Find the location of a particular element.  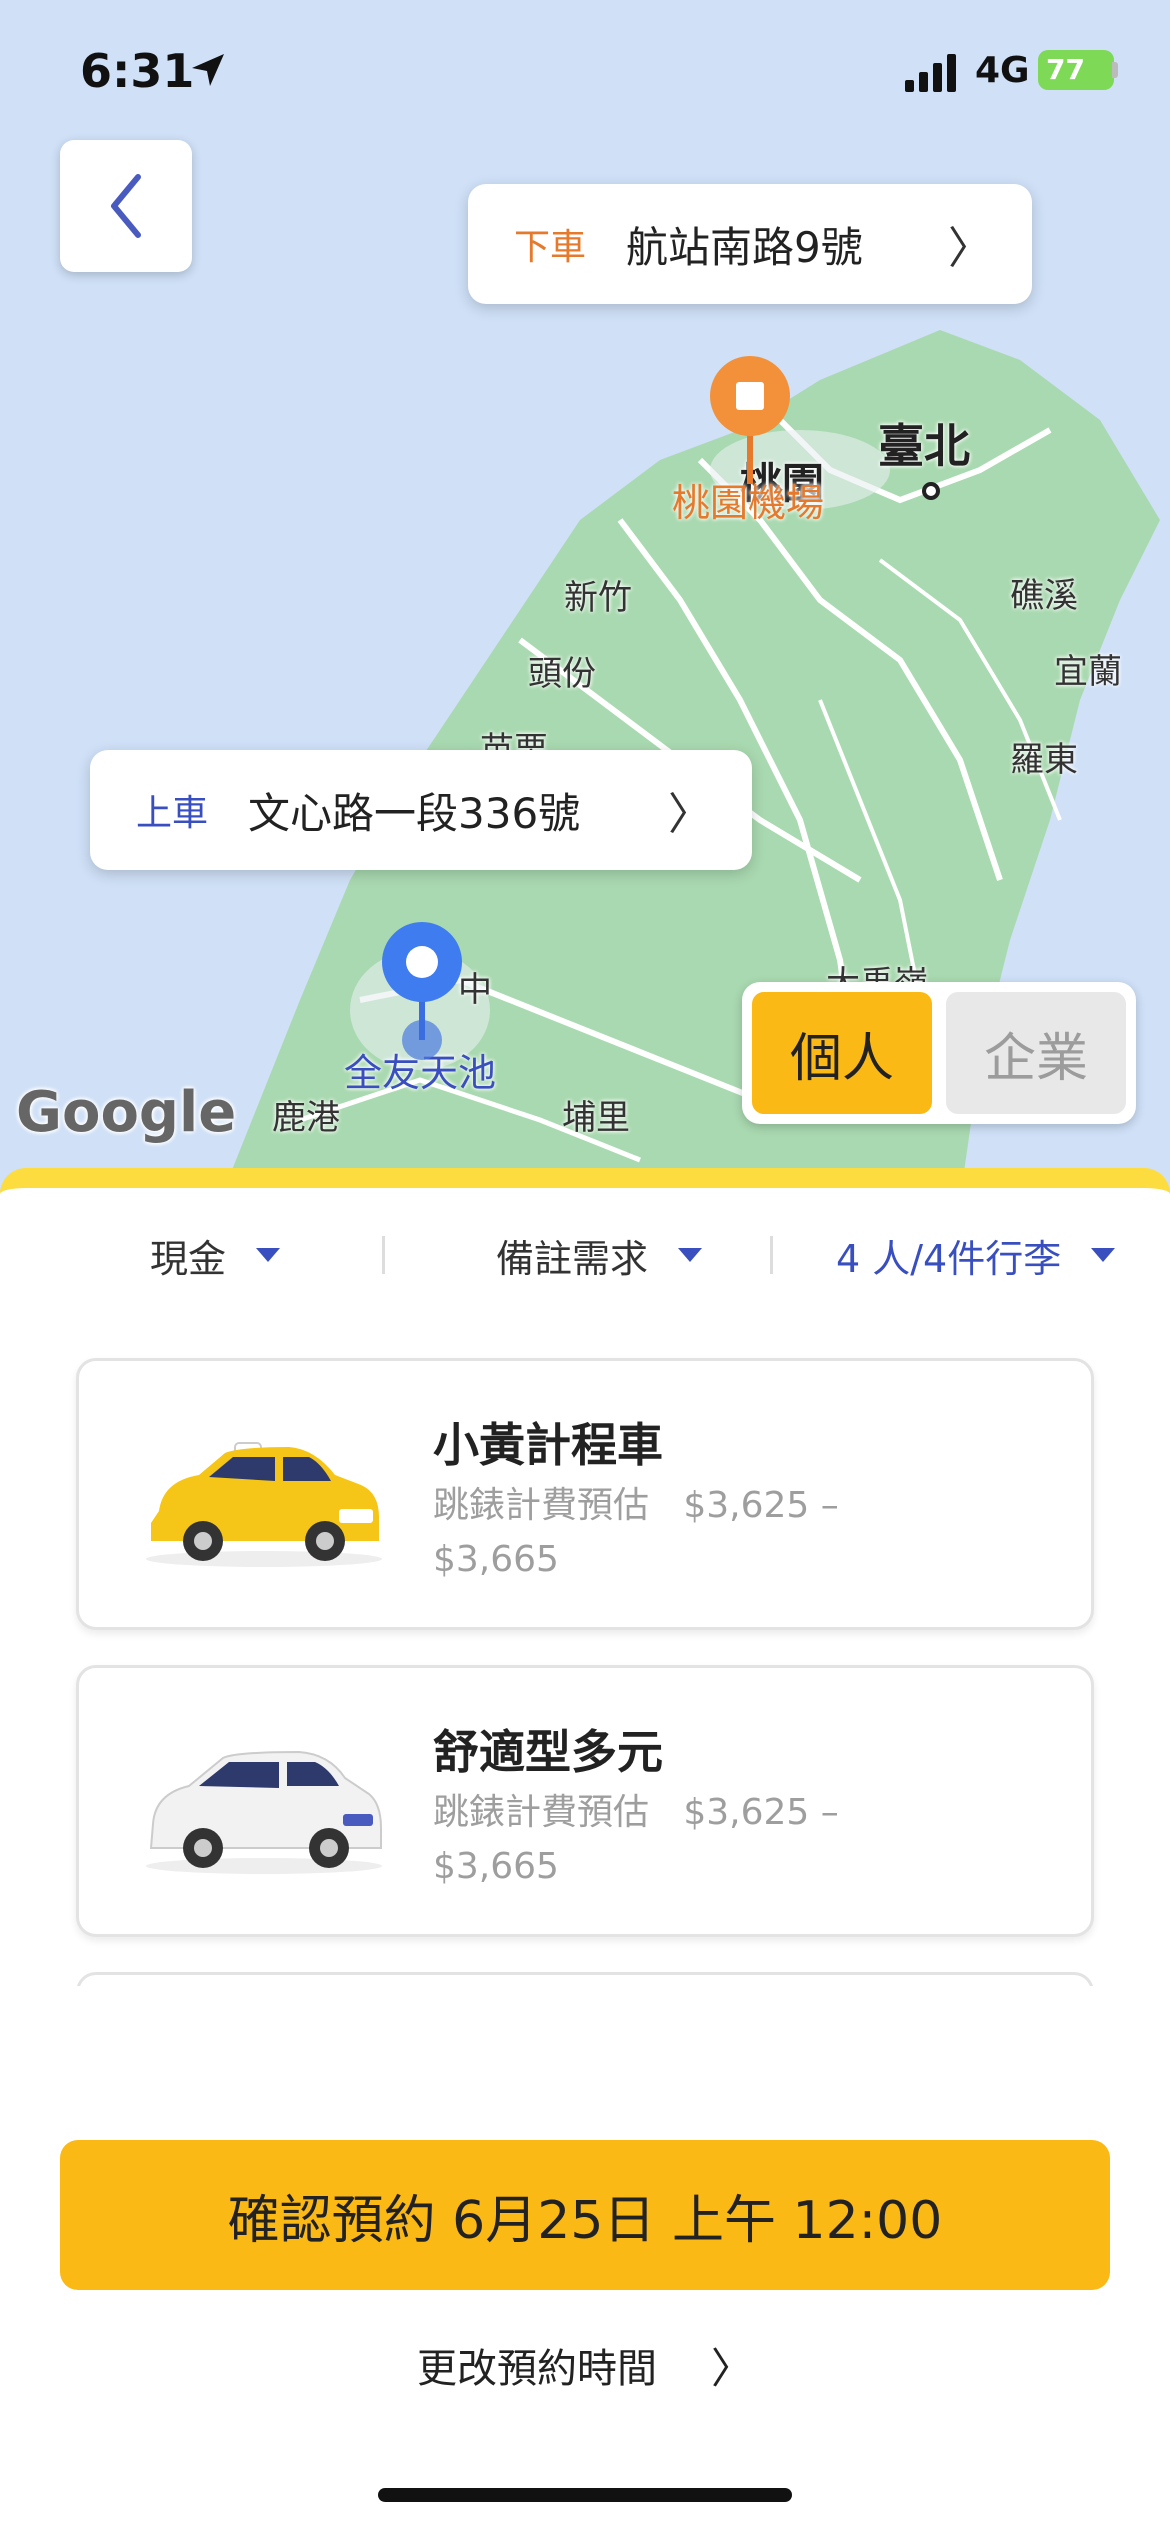

pickup-address-button: 上車 文心路一段336號 〉 is located at coordinates (421, 810).